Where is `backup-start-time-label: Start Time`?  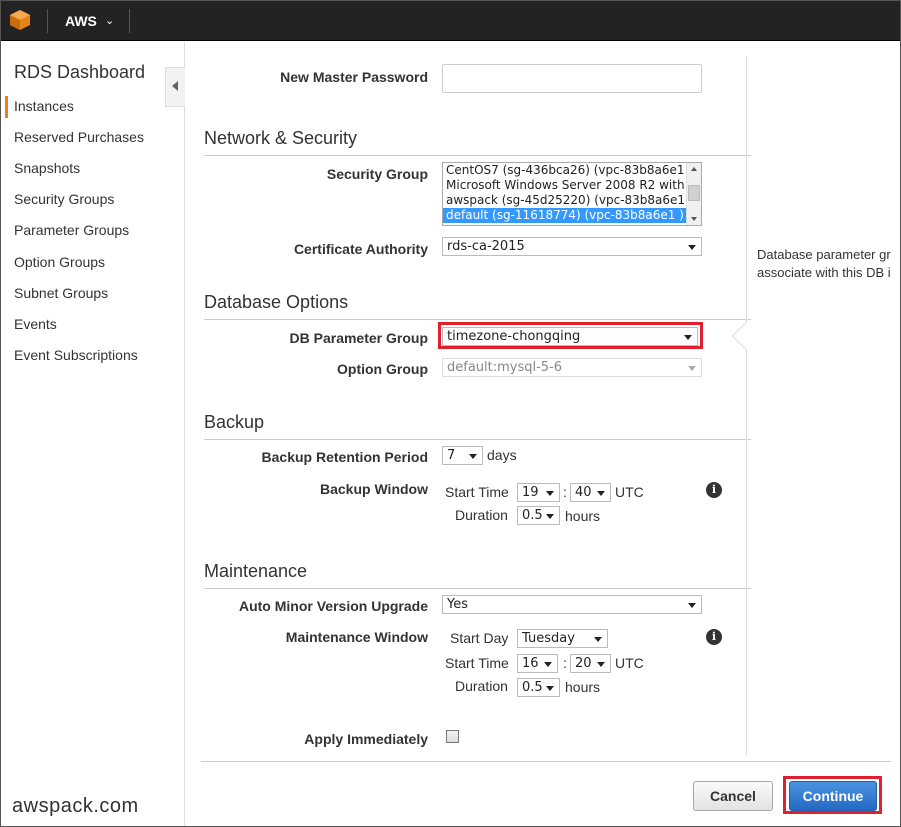
backup-start-time-label: Start Time is located at coordinates (477, 492).